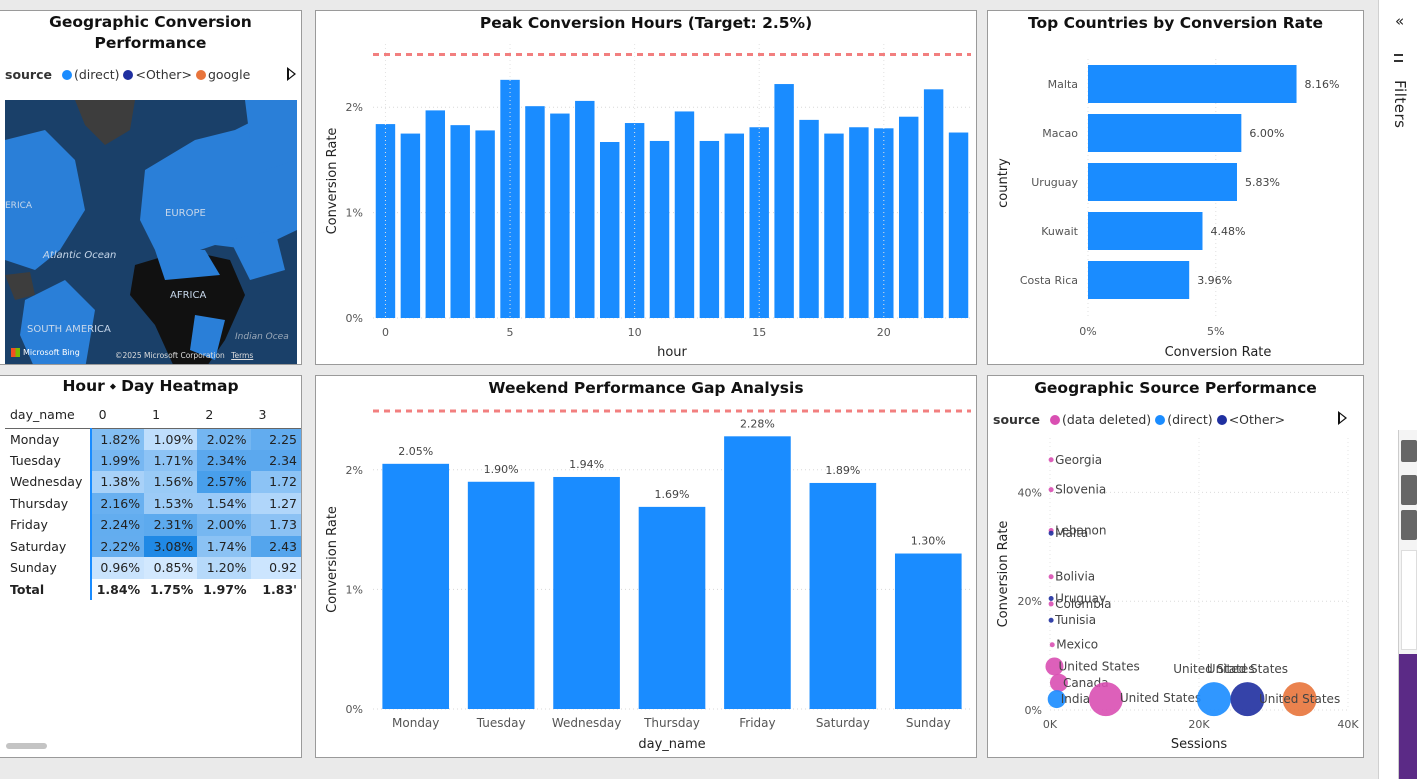  Describe the element at coordinates (171, 503) in the screenshot. I see `heatmap-cell: 1.53%` at that location.